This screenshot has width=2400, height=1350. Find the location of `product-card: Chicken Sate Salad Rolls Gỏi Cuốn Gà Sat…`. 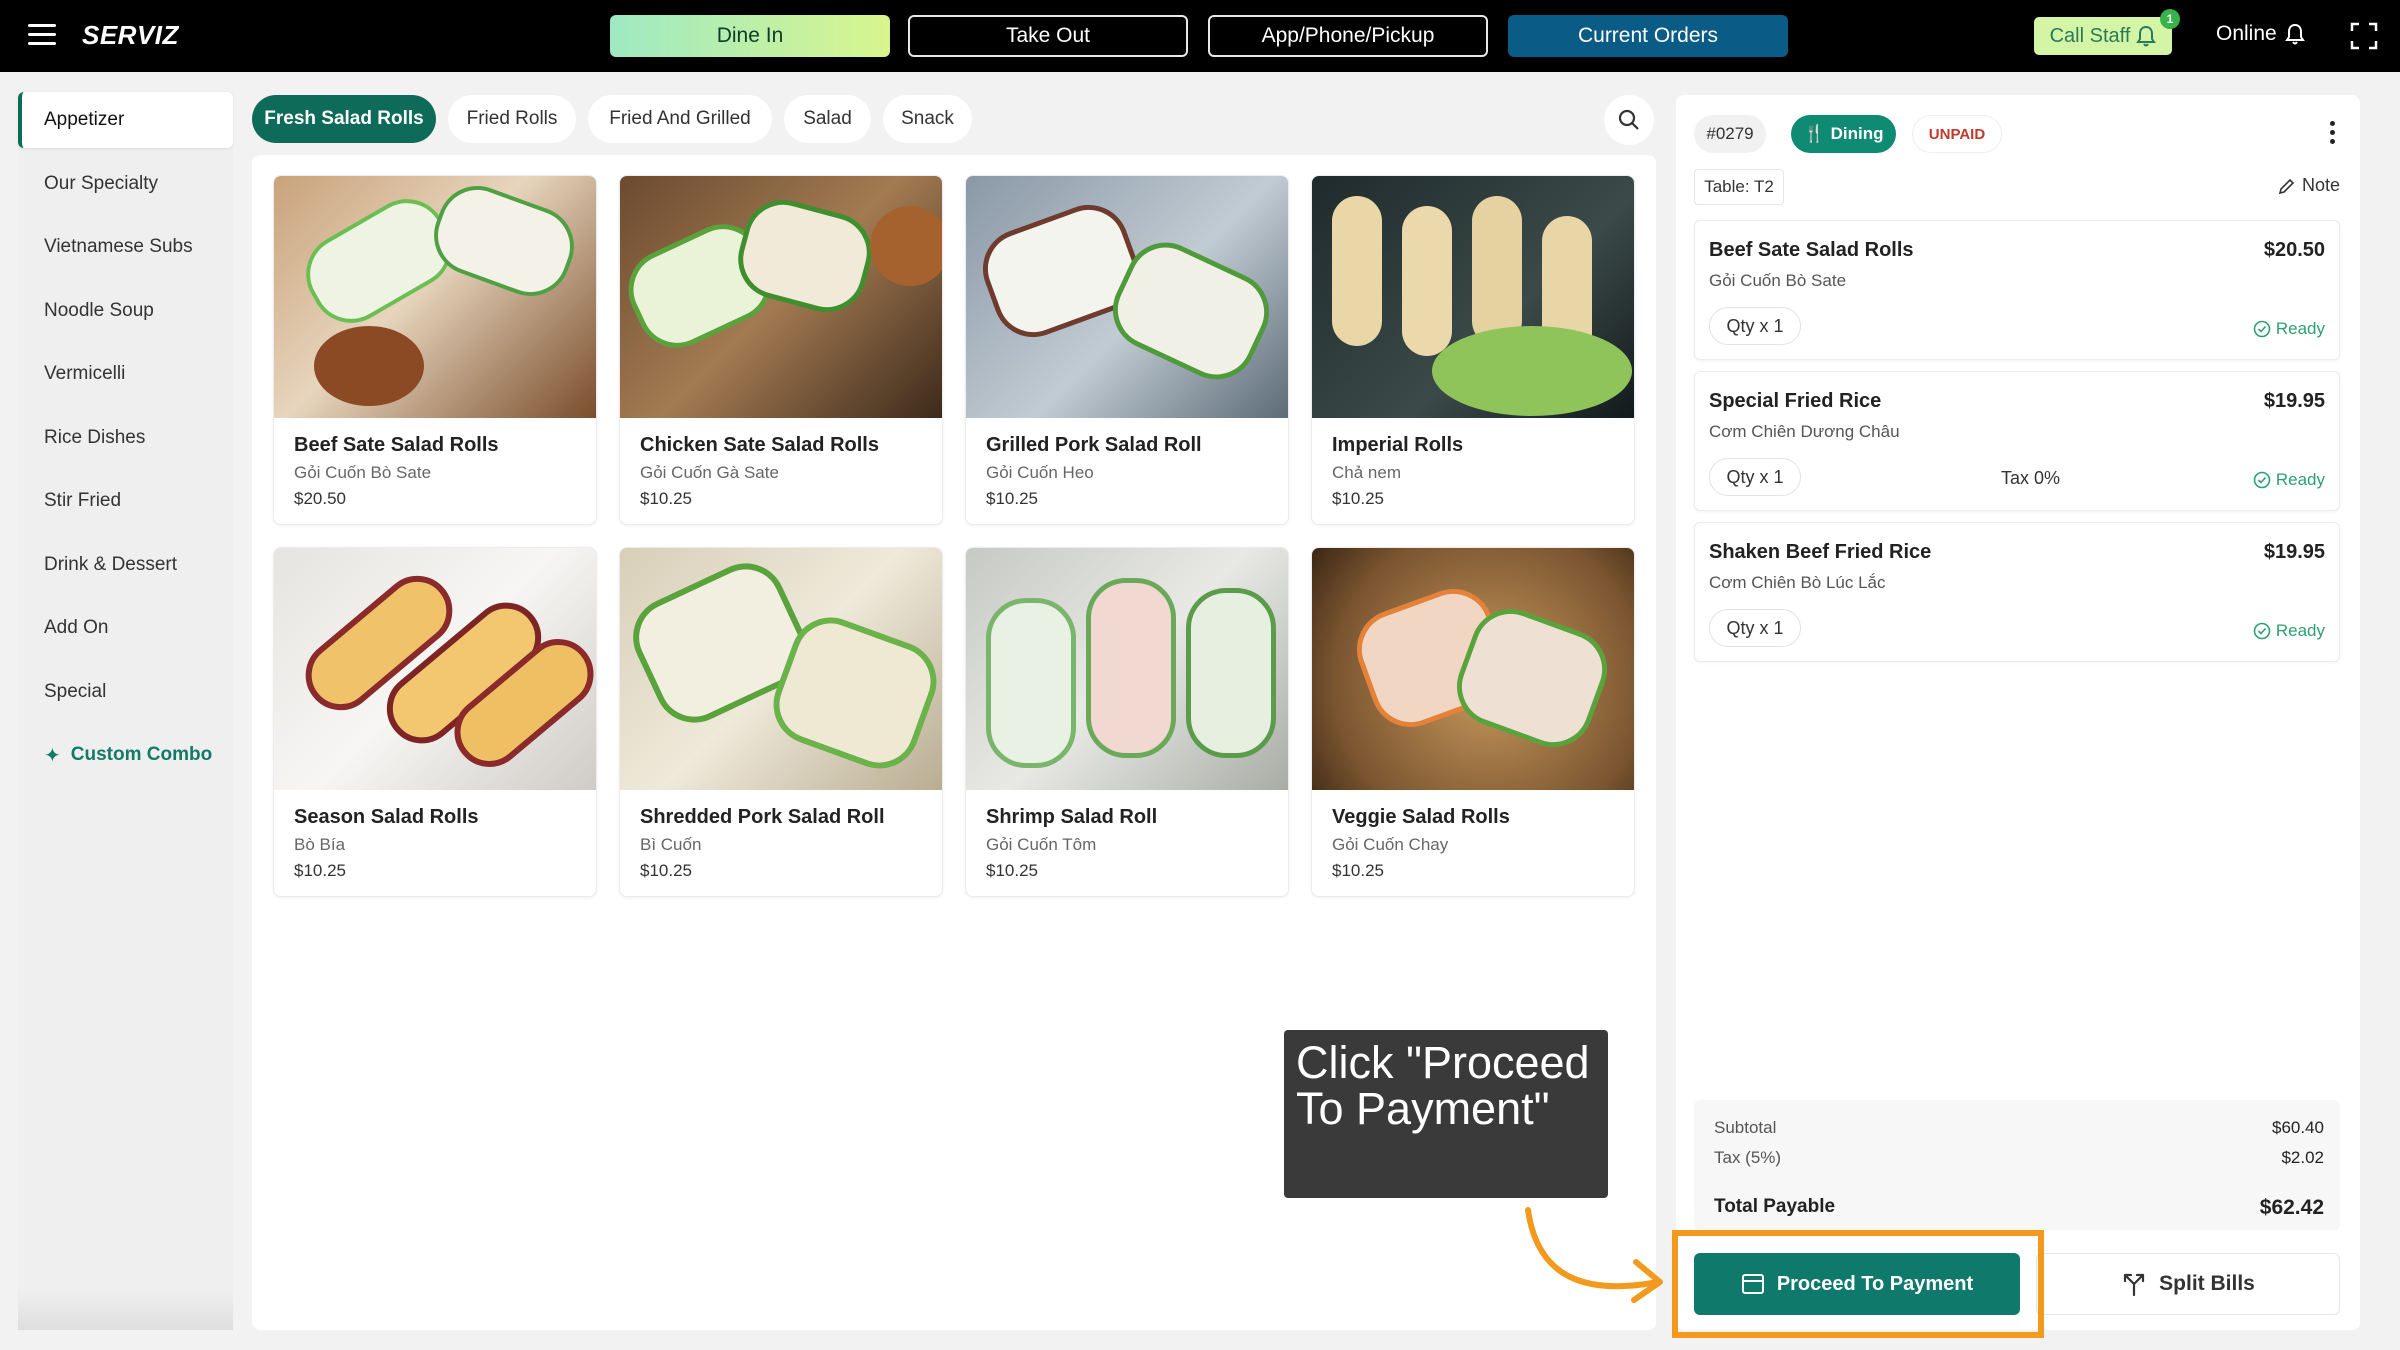

product-card: Chicken Sate Salad Rolls Gỏi Cuốn Gà Sat… is located at coordinates (781, 350).